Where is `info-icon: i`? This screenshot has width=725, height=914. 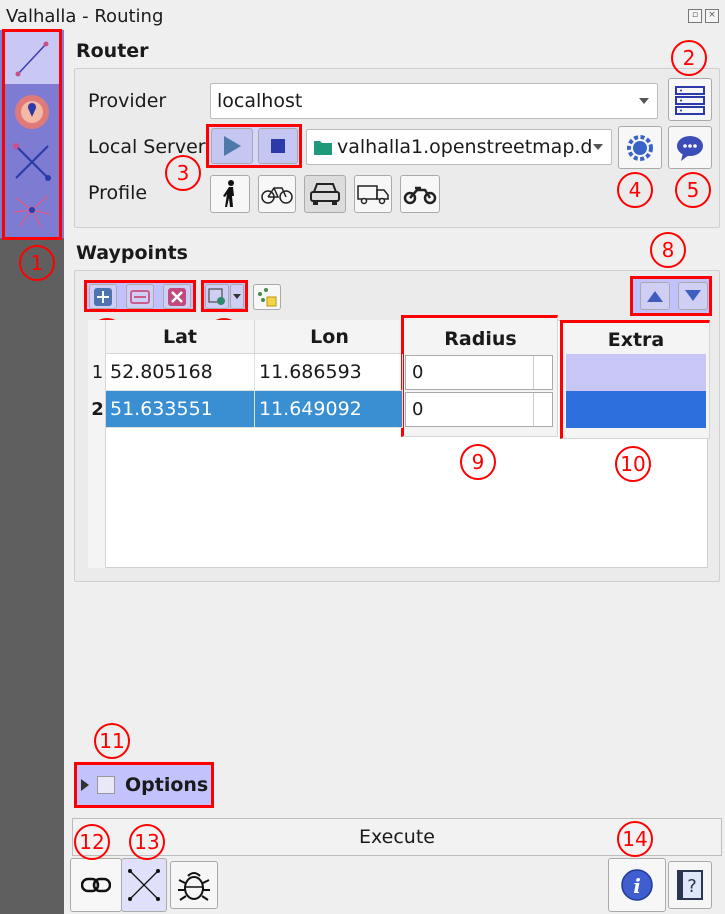
info-icon: i is located at coordinates (637, 885).